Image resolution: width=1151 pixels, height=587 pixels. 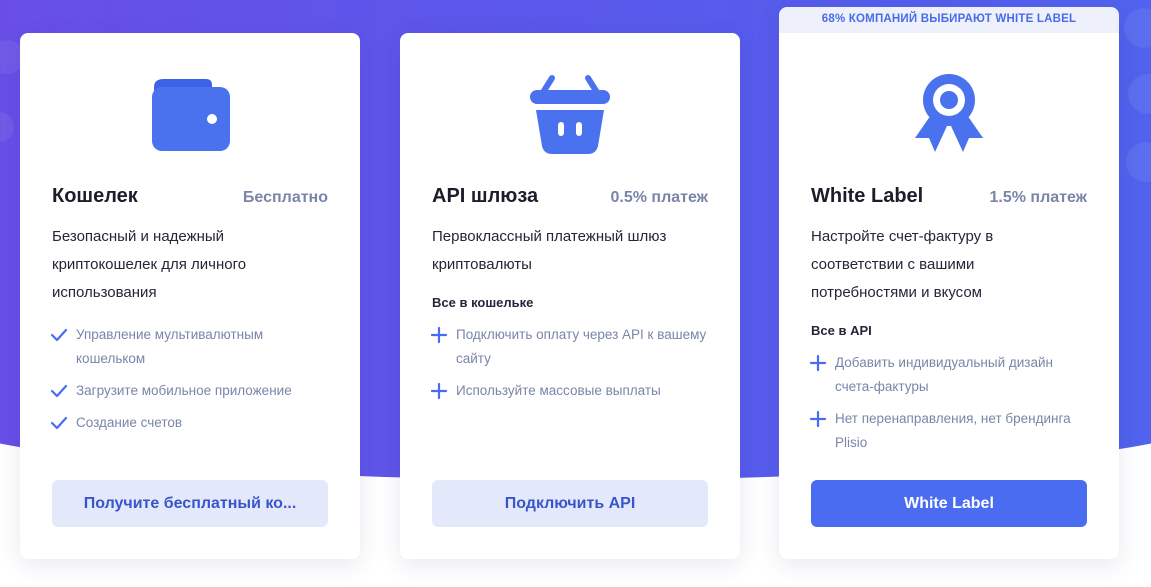 I want to click on plan-price: 1.5% платеж, so click(x=1038, y=197).